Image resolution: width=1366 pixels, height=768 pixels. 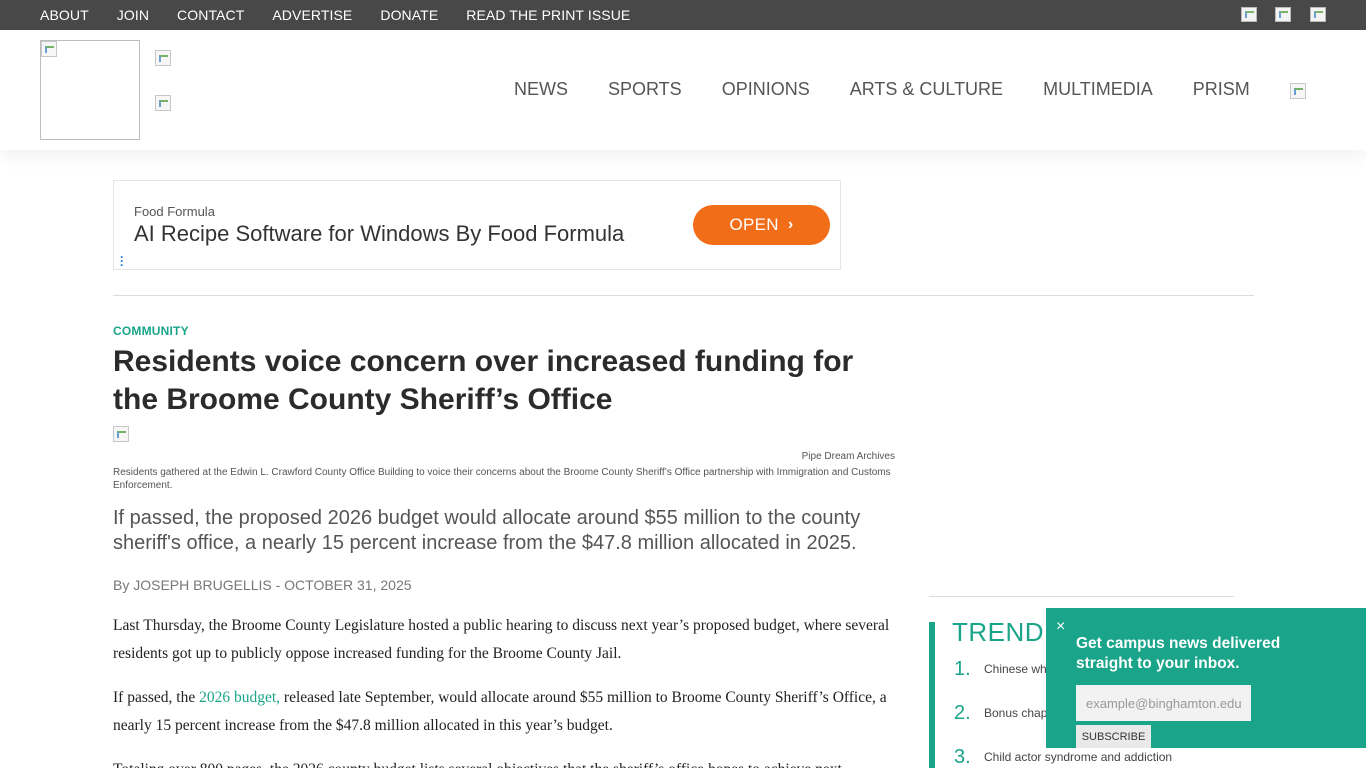 I want to click on article-byline: By JOSEPH BRUGELLIS - OCTOBER 31, 2025, so click(x=262, y=585).